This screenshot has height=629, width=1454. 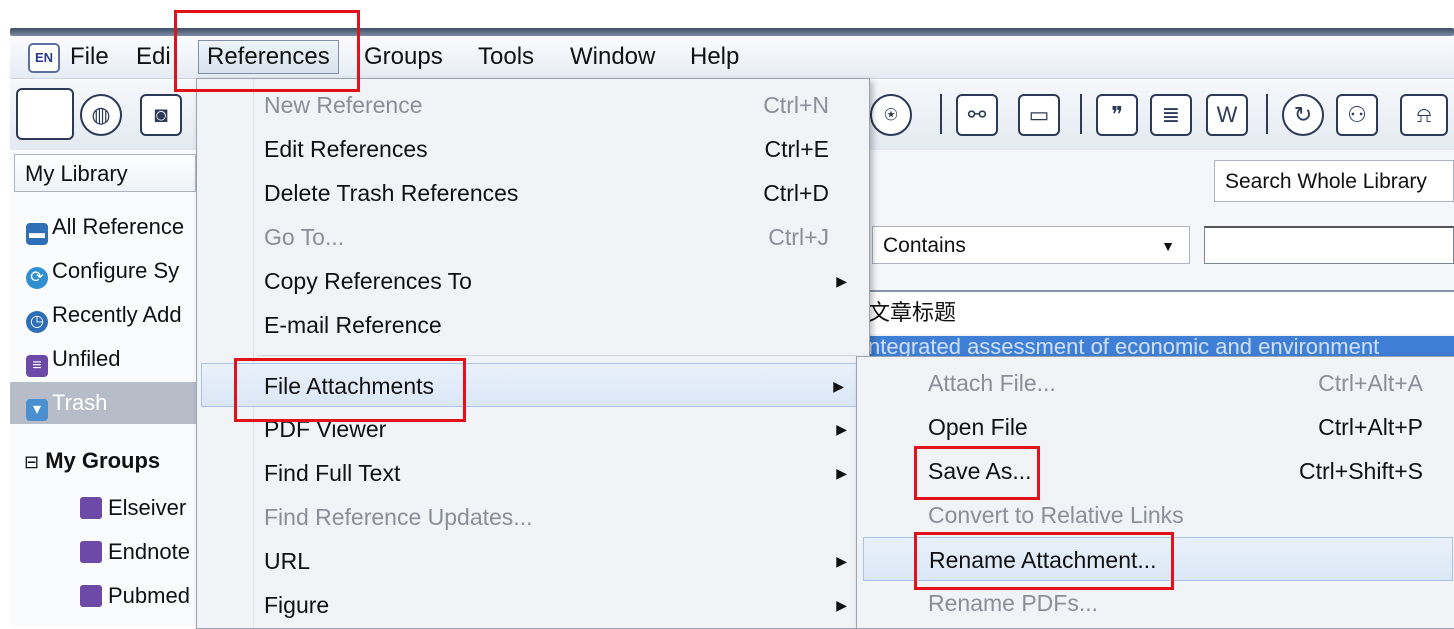 What do you see at coordinates (89, 57) in the screenshot?
I see `menu-file: File` at bounding box center [89, 57].